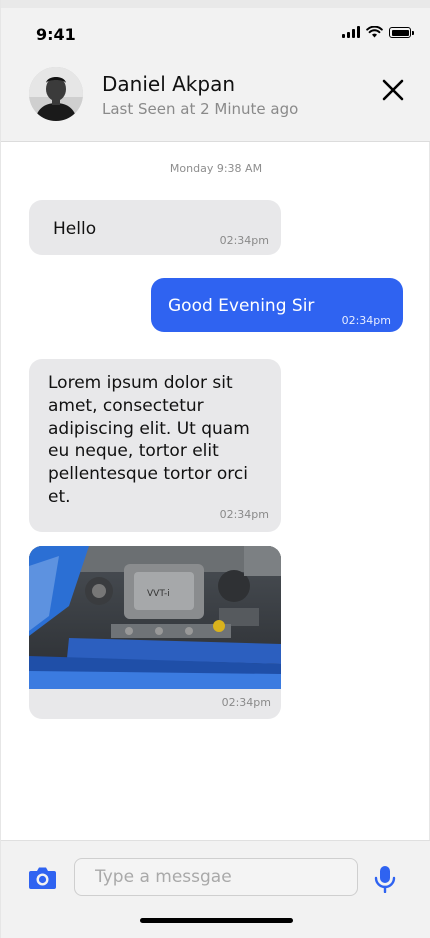  Describe the element at coordinates (215, 31) in the screenshot. I see `status-bar: 9:41` at that location.